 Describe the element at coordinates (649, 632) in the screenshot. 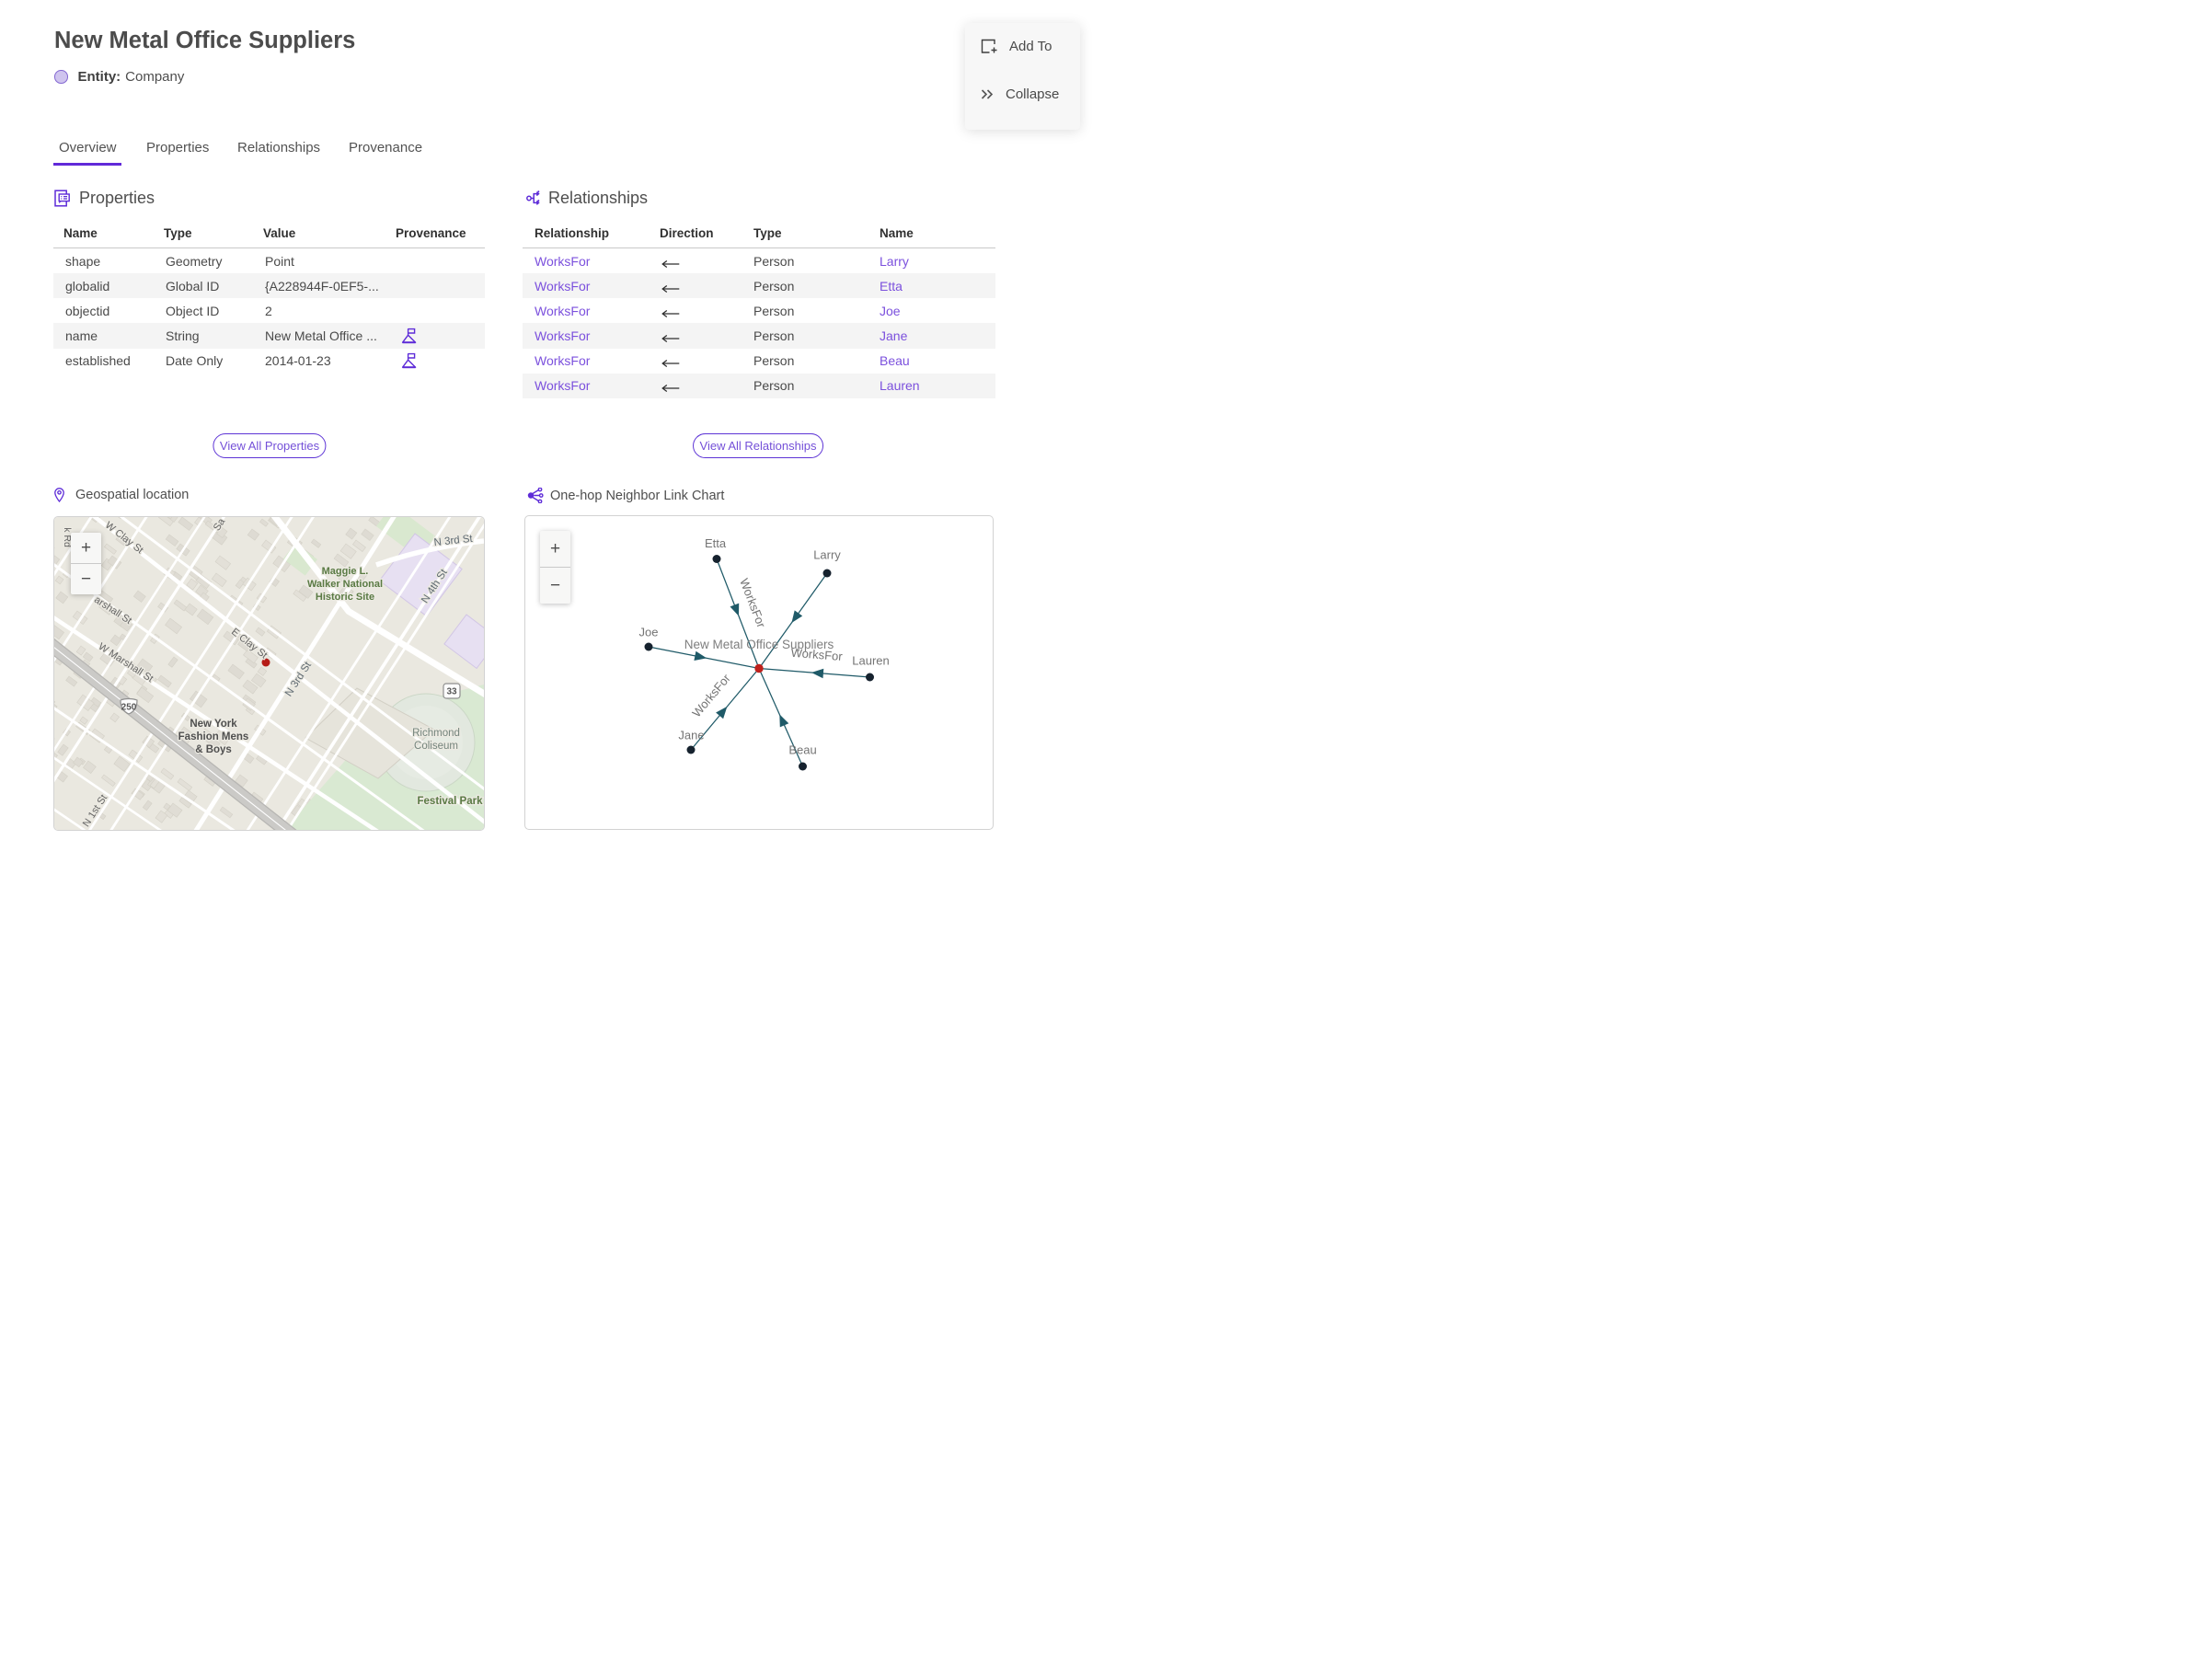

I see `svg-text: Joe` at that location.